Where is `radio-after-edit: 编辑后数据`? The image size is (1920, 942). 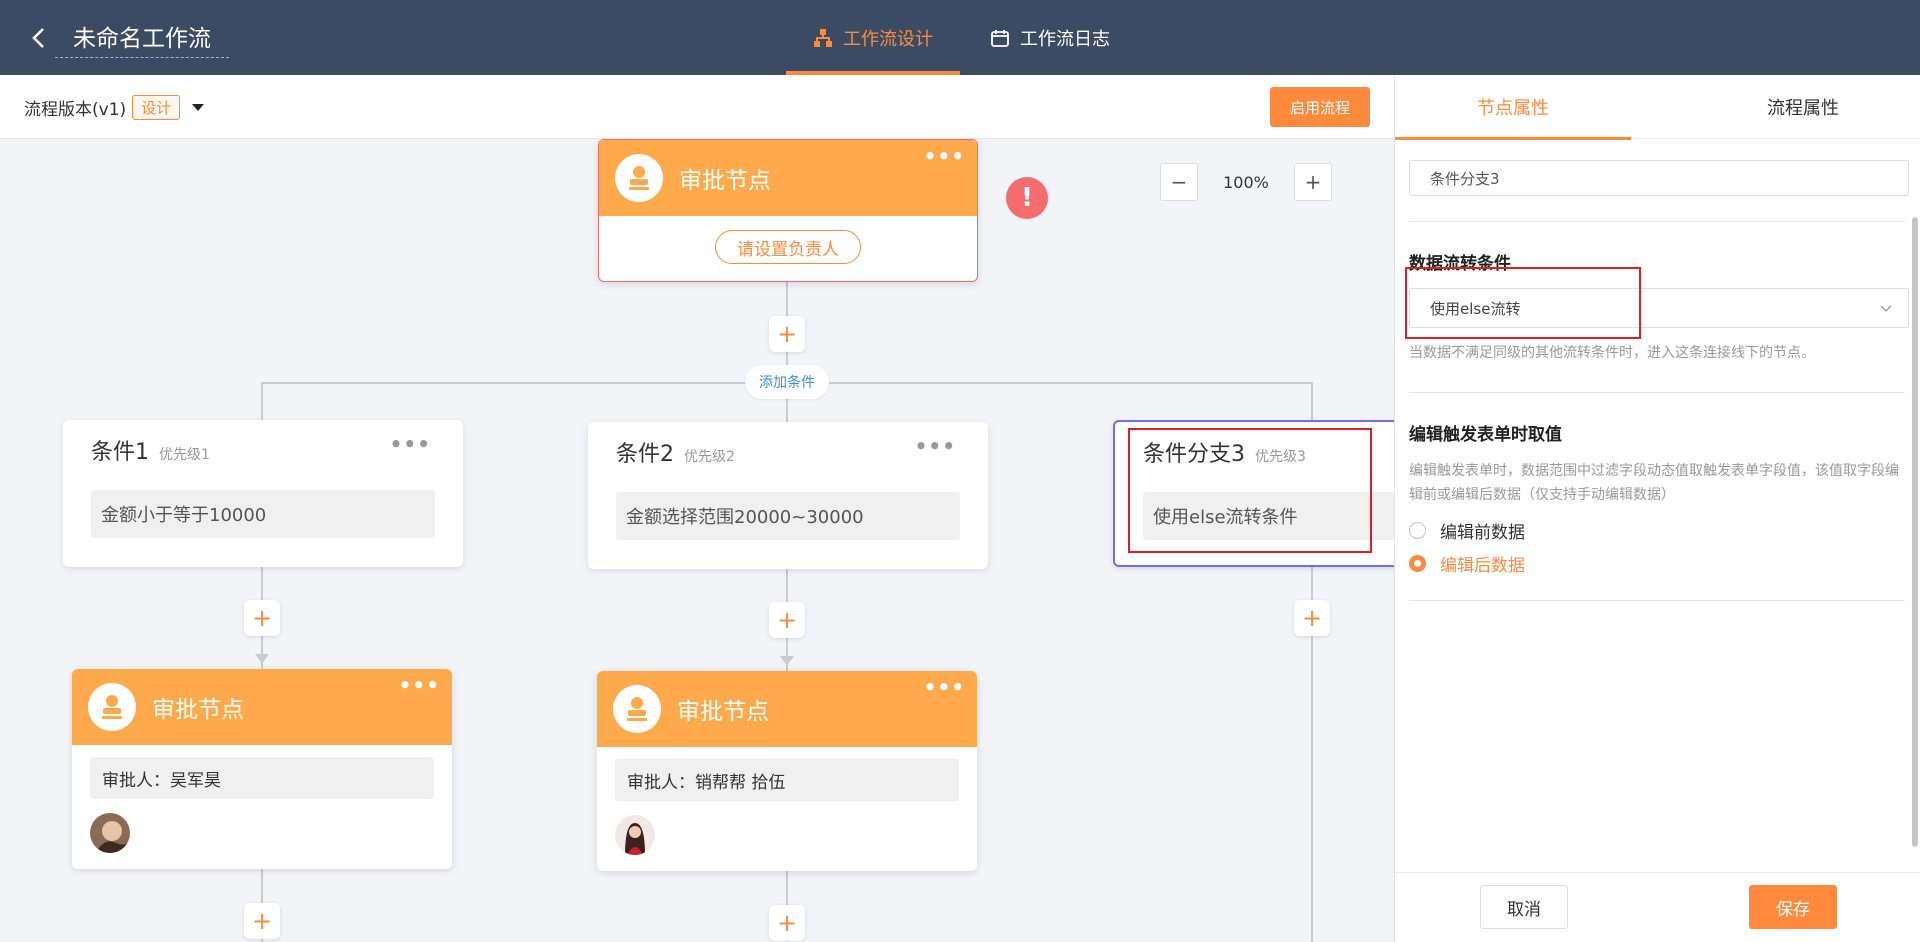
radio-after-edit: 编辑后数据 is located at coordinates (1467, 563).